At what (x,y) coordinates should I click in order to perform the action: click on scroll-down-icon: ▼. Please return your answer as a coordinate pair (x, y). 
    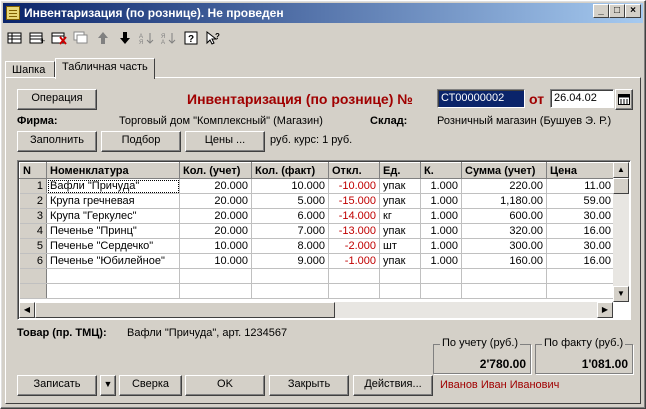
    Looking at the image, I should click on (621, 294).